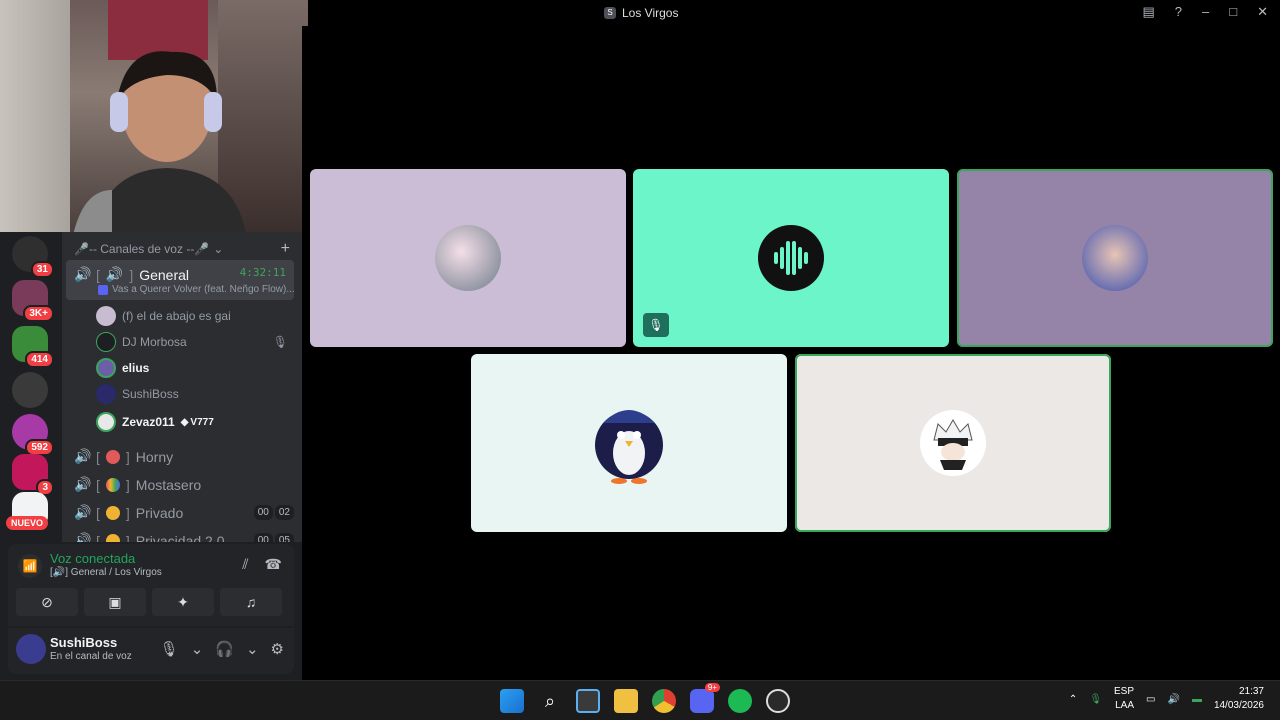 This screenshot has height=720, width=1280. Describe the element at coordinates (42, 269) in the screenshot. I see `guild-badge: 31` at that location.